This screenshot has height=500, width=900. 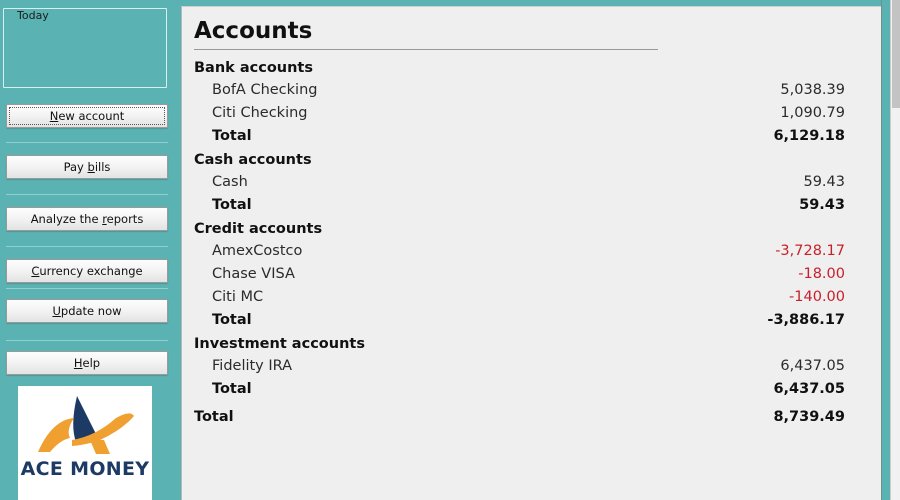 I want to click on account-amount: -3,728.17, so click(x=810, y=251).